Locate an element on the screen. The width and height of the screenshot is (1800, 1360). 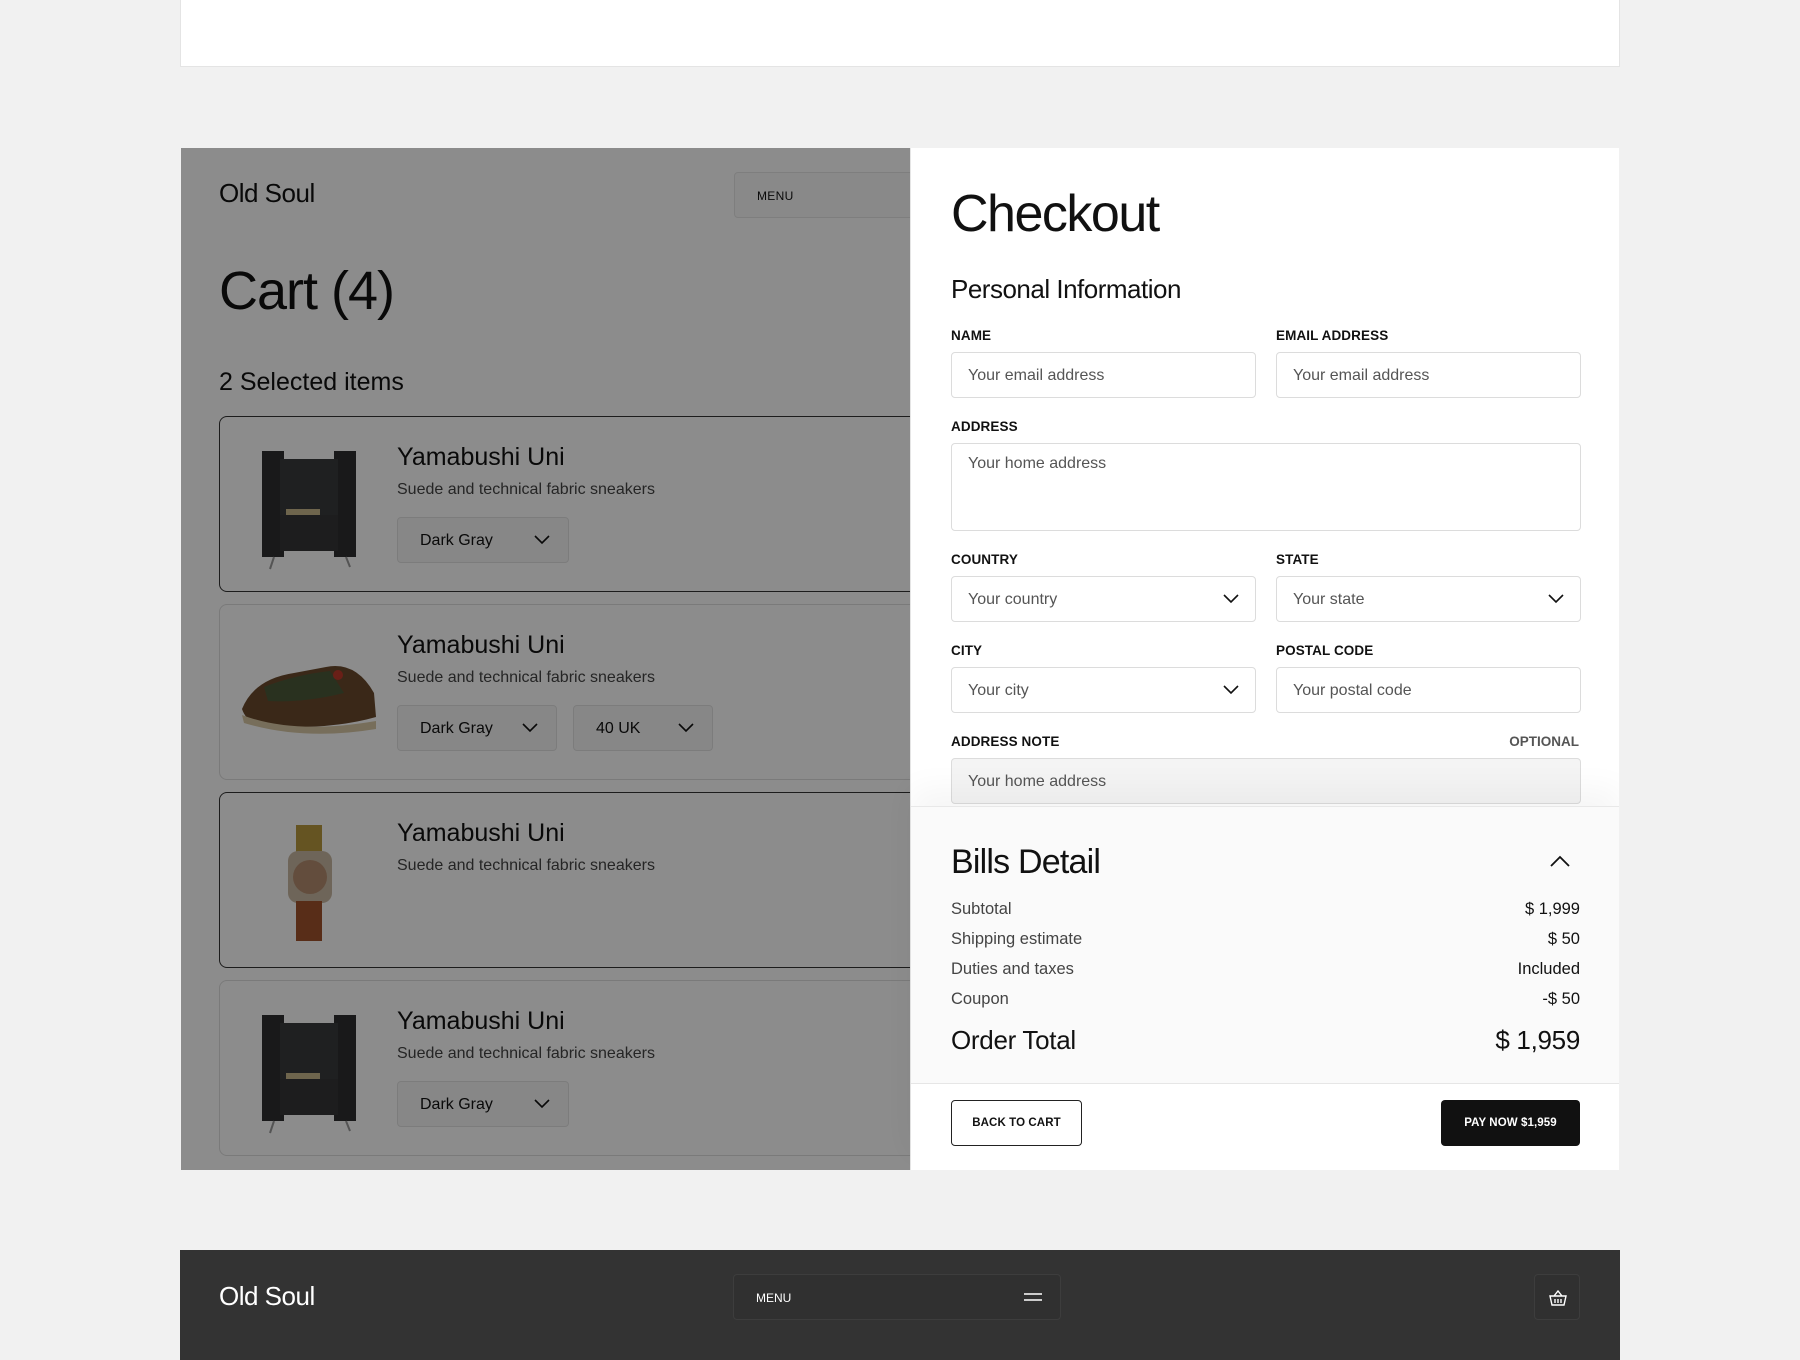
email-field: Your email address is located at coordinates (1428, 375).